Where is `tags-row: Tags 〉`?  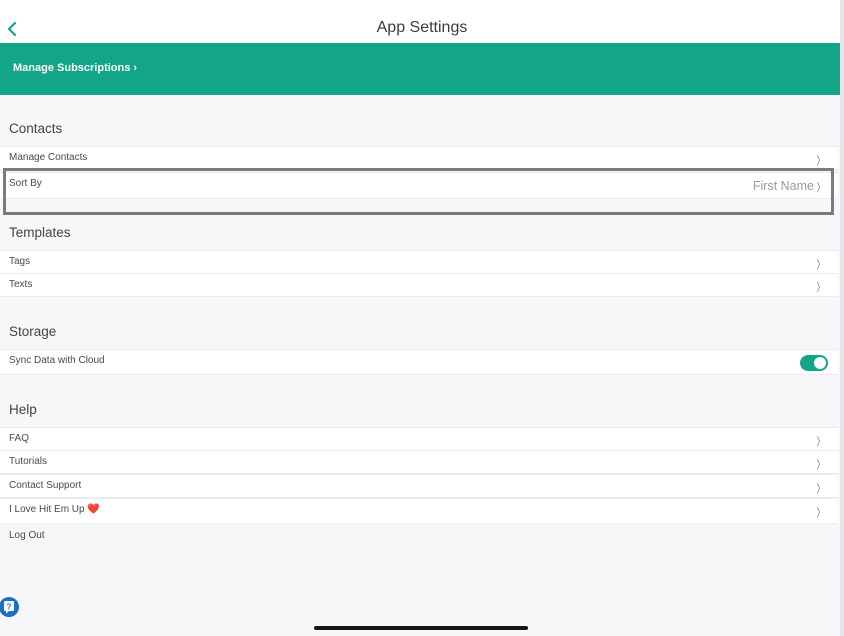 tags-row: Tags 〉 is located at coordinates (419, 262).